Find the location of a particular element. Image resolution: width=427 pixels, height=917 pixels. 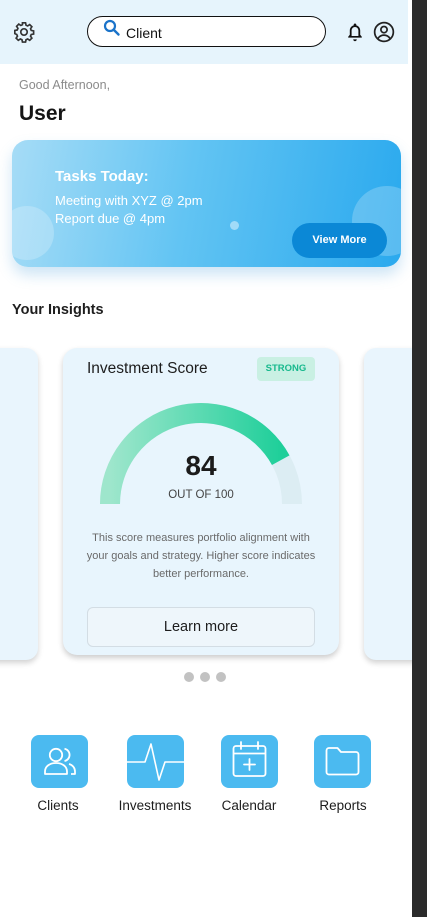

search-icon is located at coordinates (111, 27).